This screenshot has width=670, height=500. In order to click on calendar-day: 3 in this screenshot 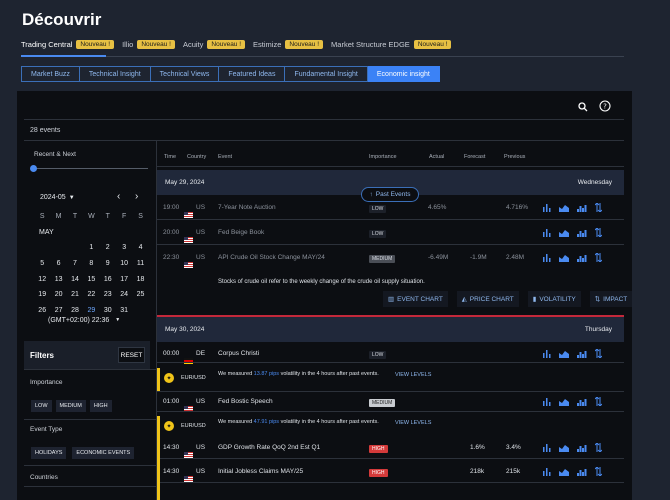, I will do `click(124, 247)`.